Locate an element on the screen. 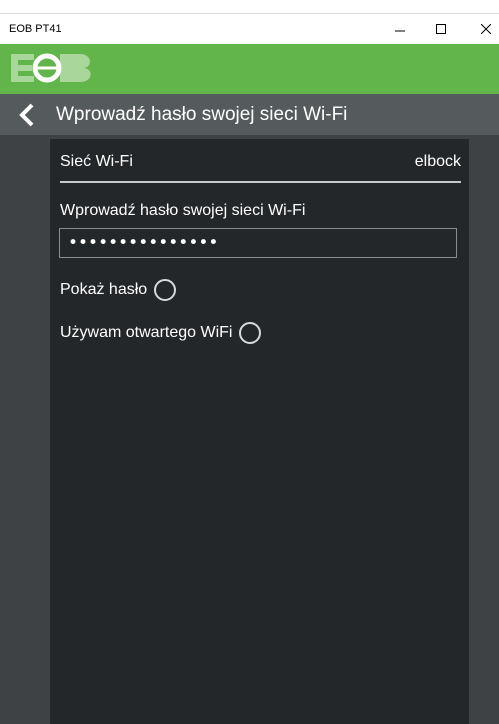 This screenshot has height=724, width=499. show-password-option: Pokaż hasło is located at coordinates (118, 290).